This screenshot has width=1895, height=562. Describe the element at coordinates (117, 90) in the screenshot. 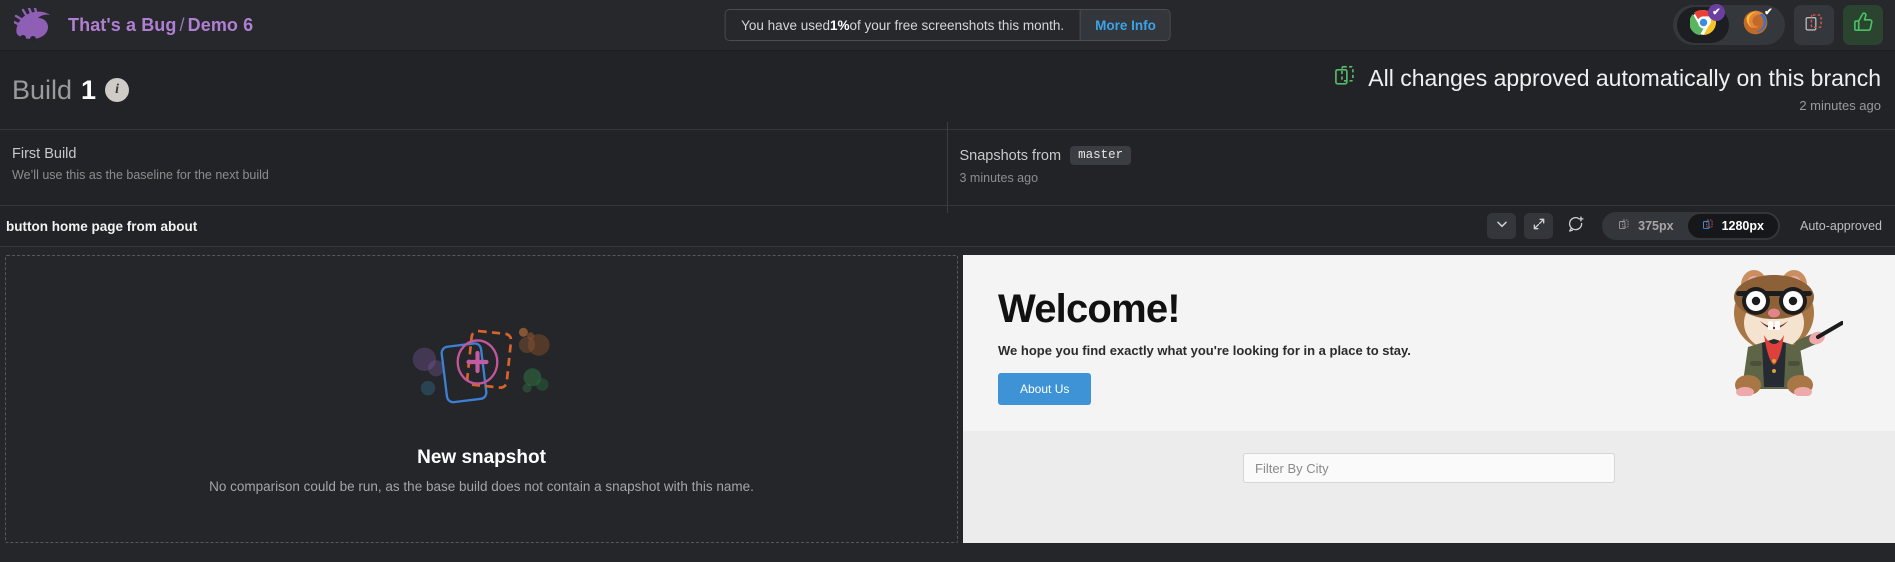

I see `build-info-badge: i` at that location.